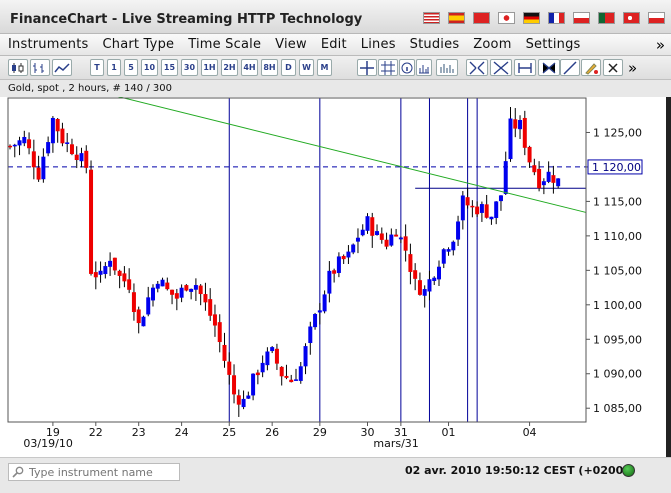 The height and width of the screenshot is (493, 671). I want to click on timescale-1h-button: 1H, so click(209, 67).